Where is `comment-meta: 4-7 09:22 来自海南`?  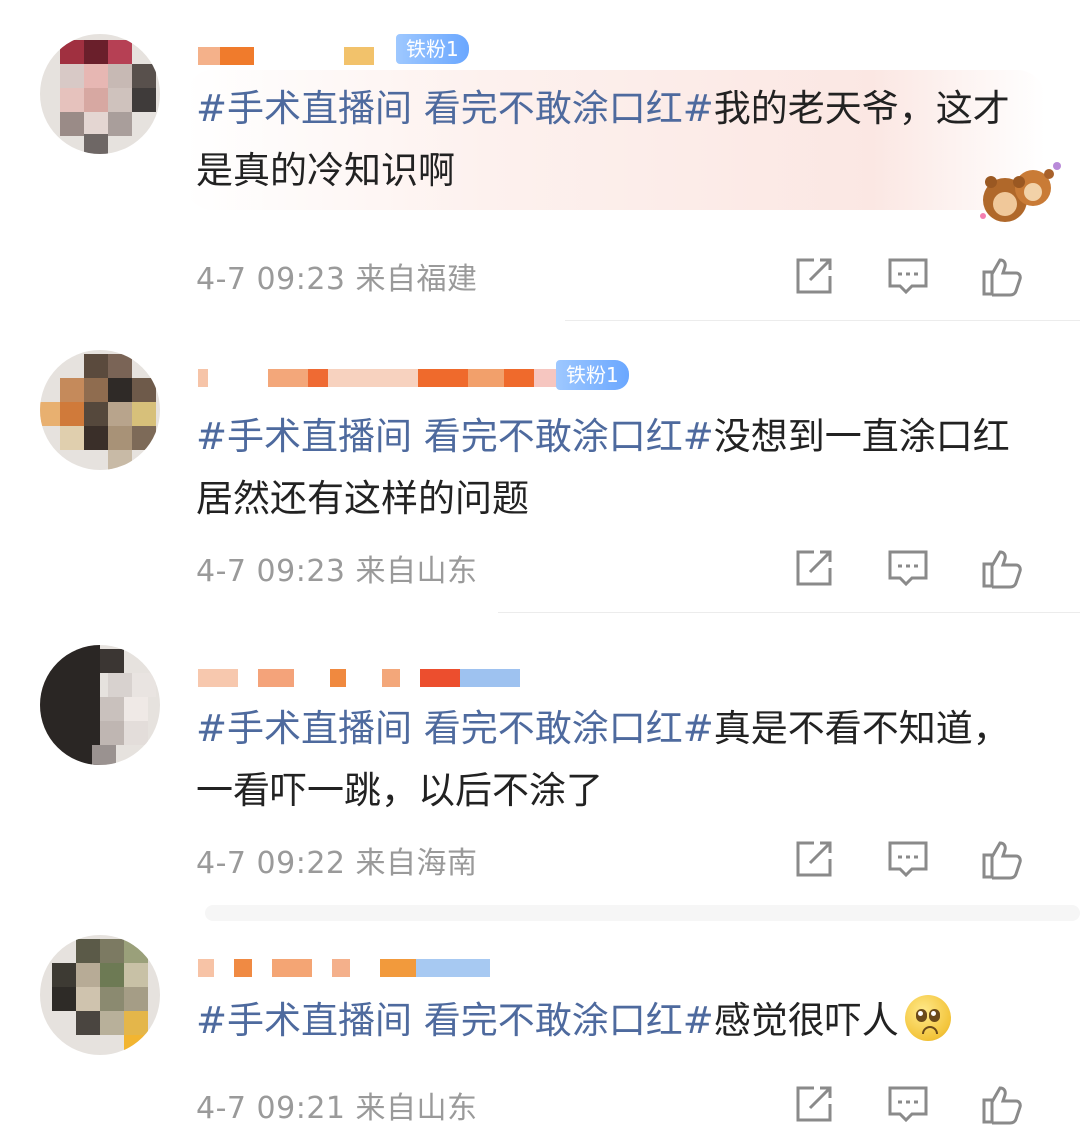 comment-meta: 4-7 09:22 来自海南 is located at coordinates (337, 860).